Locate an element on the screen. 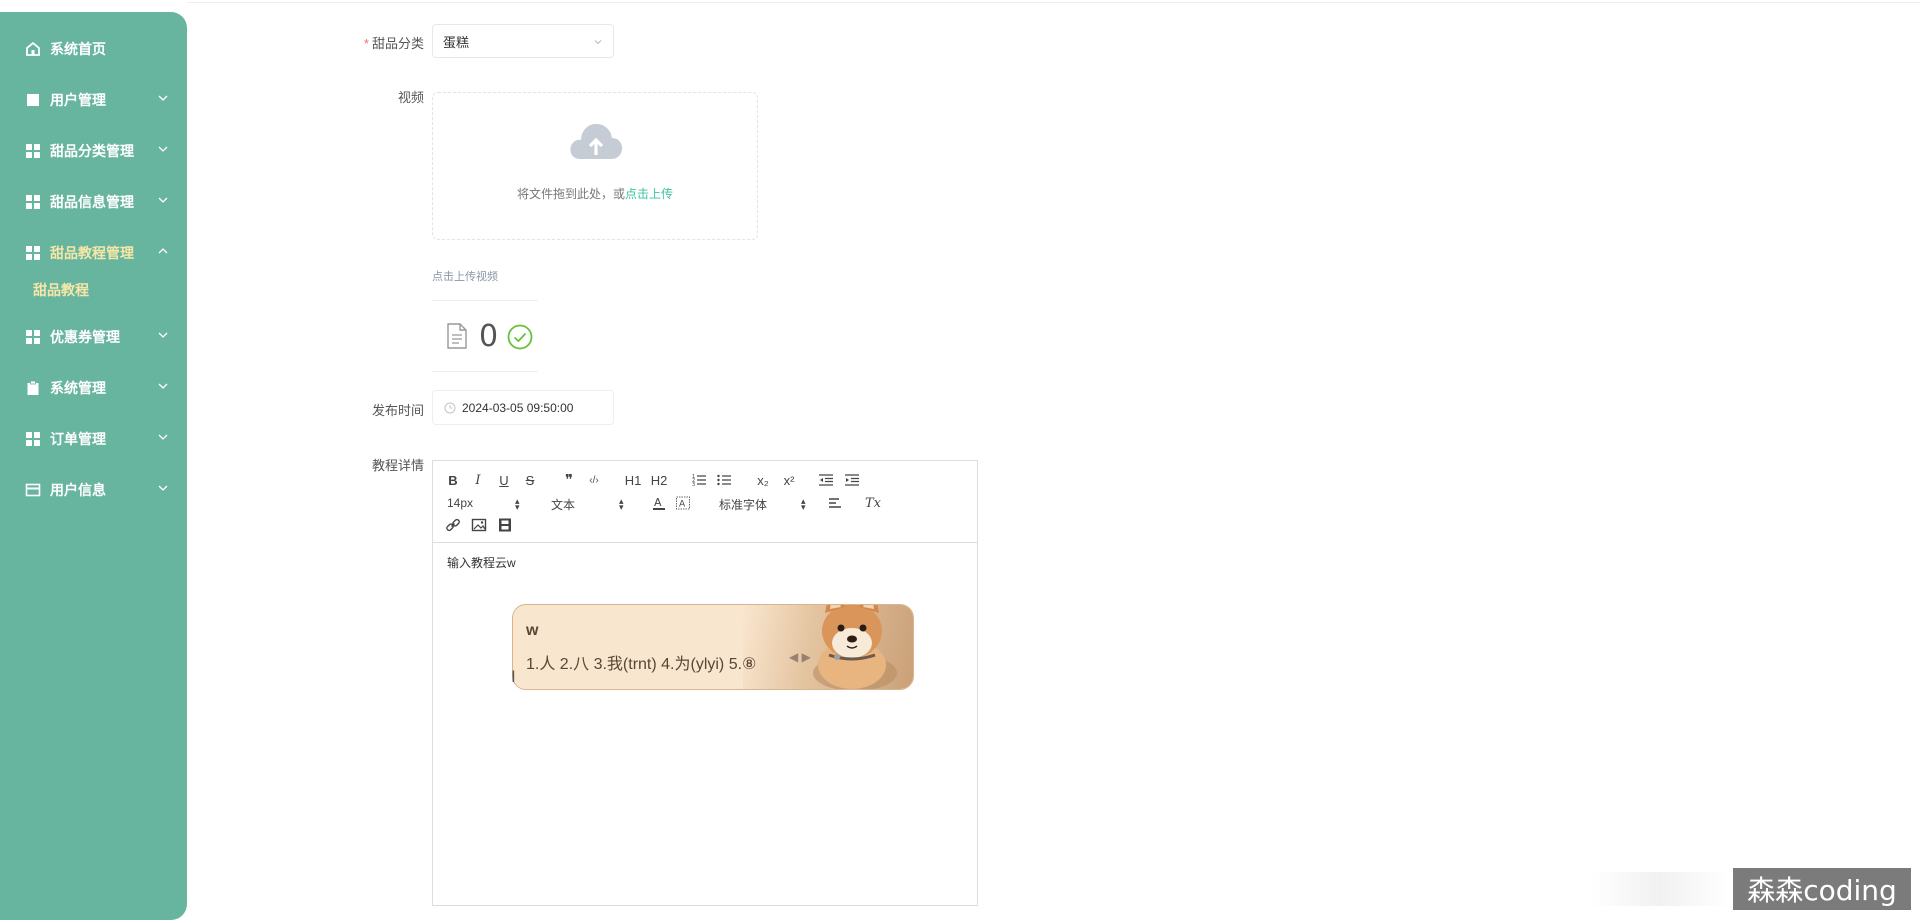  publish-time-picker: 2024-03-05 09:50:00 is located at coordinates (523, 407).